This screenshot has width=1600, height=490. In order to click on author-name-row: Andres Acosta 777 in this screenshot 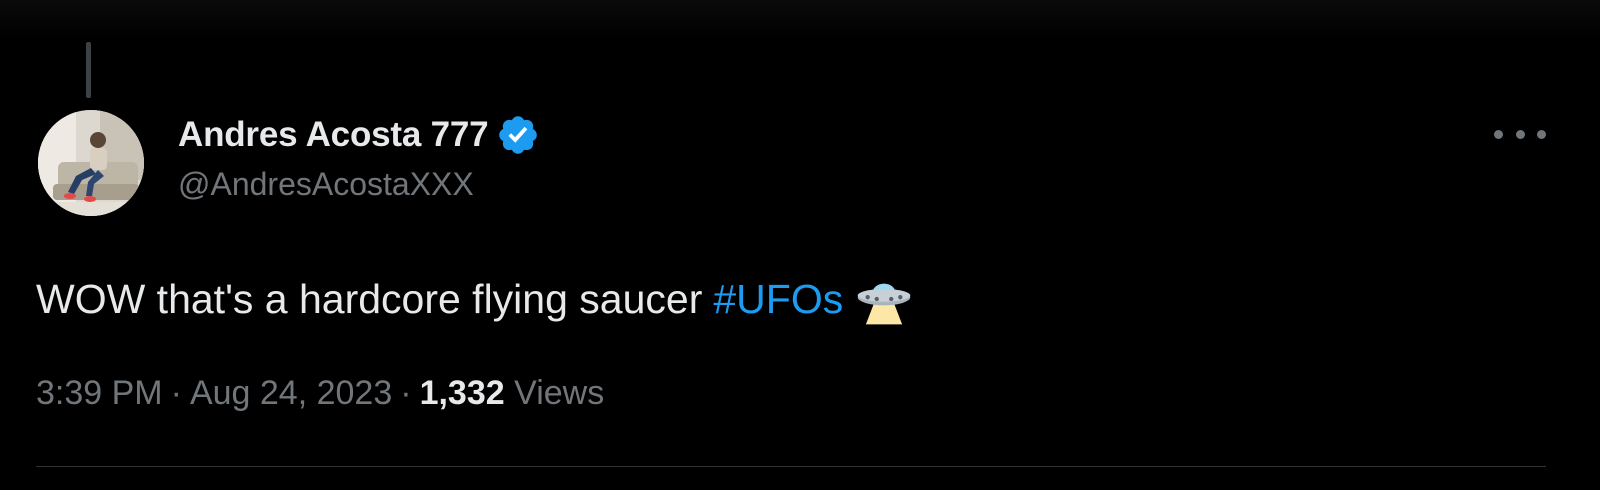, I will do `click(359, 135)`.